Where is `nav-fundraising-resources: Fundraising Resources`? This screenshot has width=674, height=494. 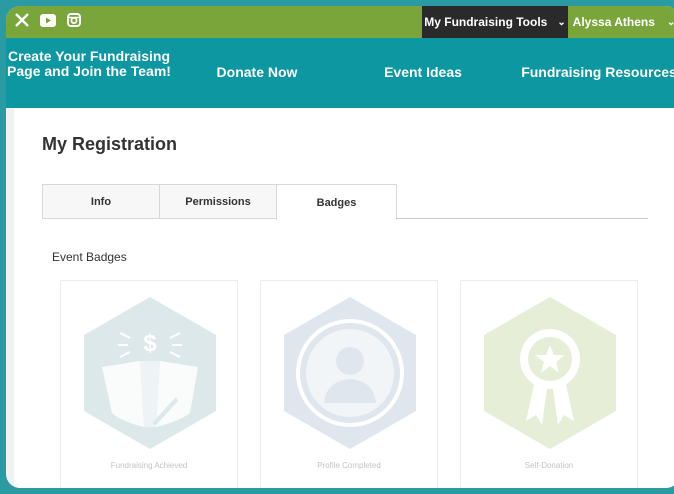
nav-fundraising-resources: Fundraising Resources is located at coordinates (596, 72).